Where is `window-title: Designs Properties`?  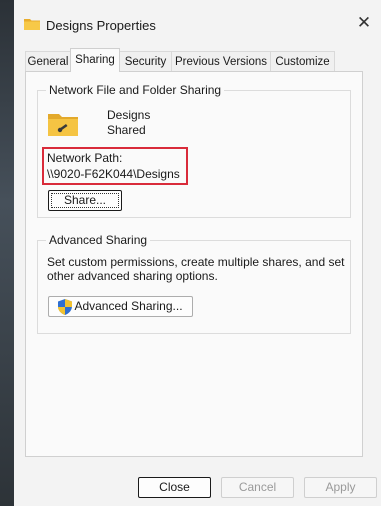 window-title: Designs Properties is located at coordinates (101, 25).